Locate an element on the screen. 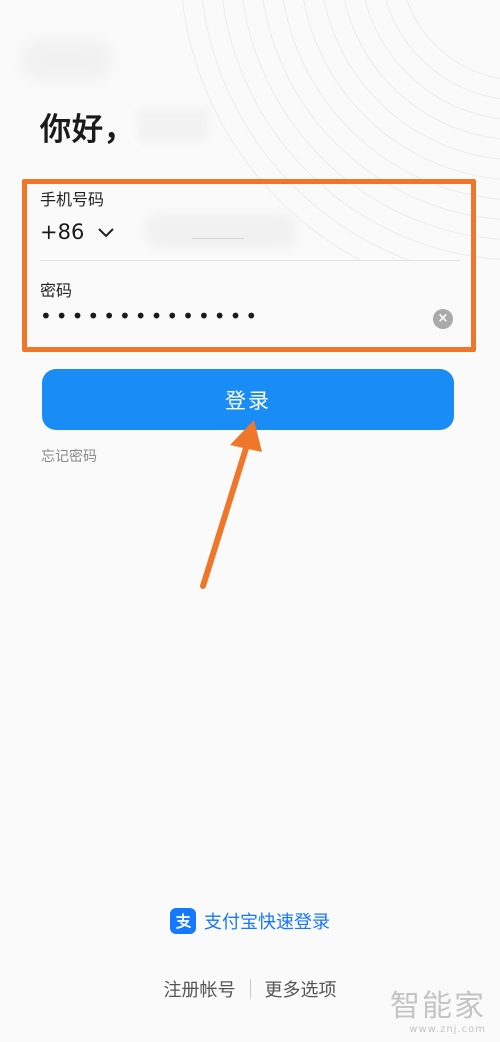 This screenshot has height=1042, width=500. field-divider is located at coordinates (250, 260).